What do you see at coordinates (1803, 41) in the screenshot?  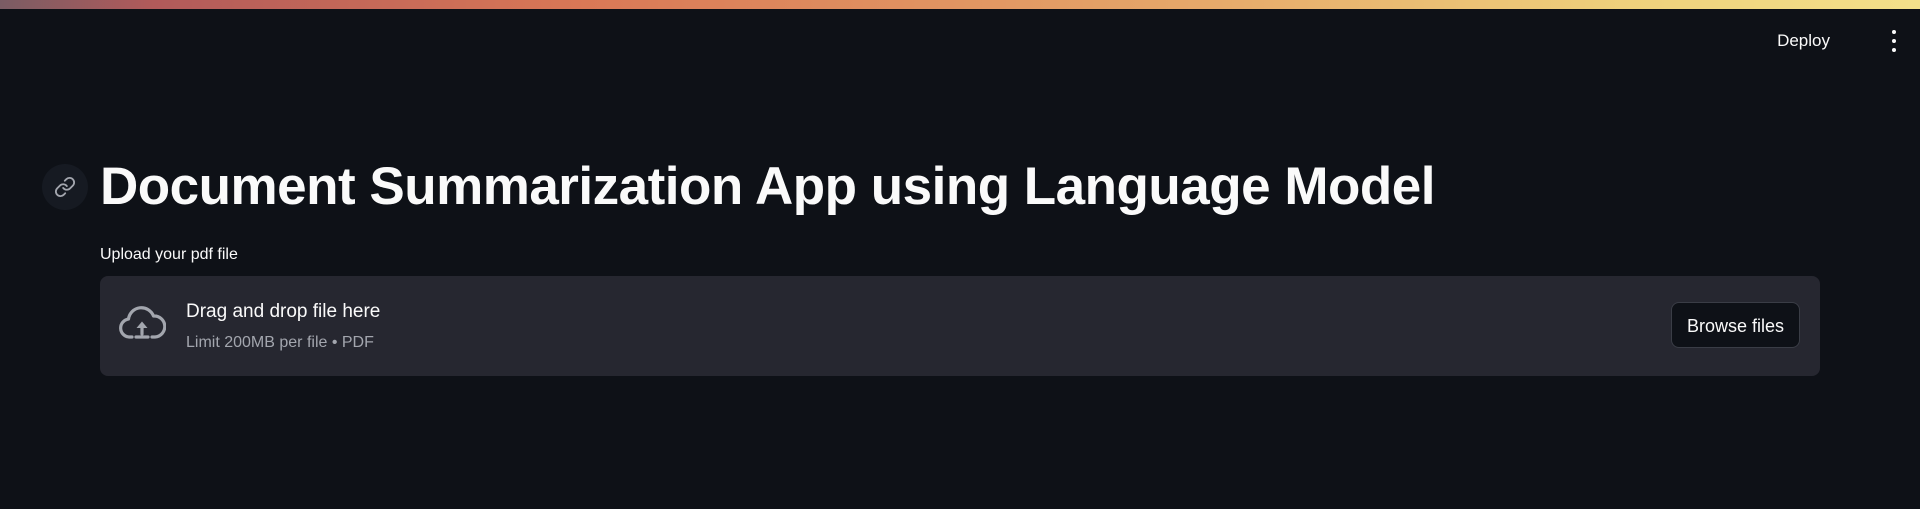 I see `deploy-button: Deploy` at bounding box center [1803, 41].